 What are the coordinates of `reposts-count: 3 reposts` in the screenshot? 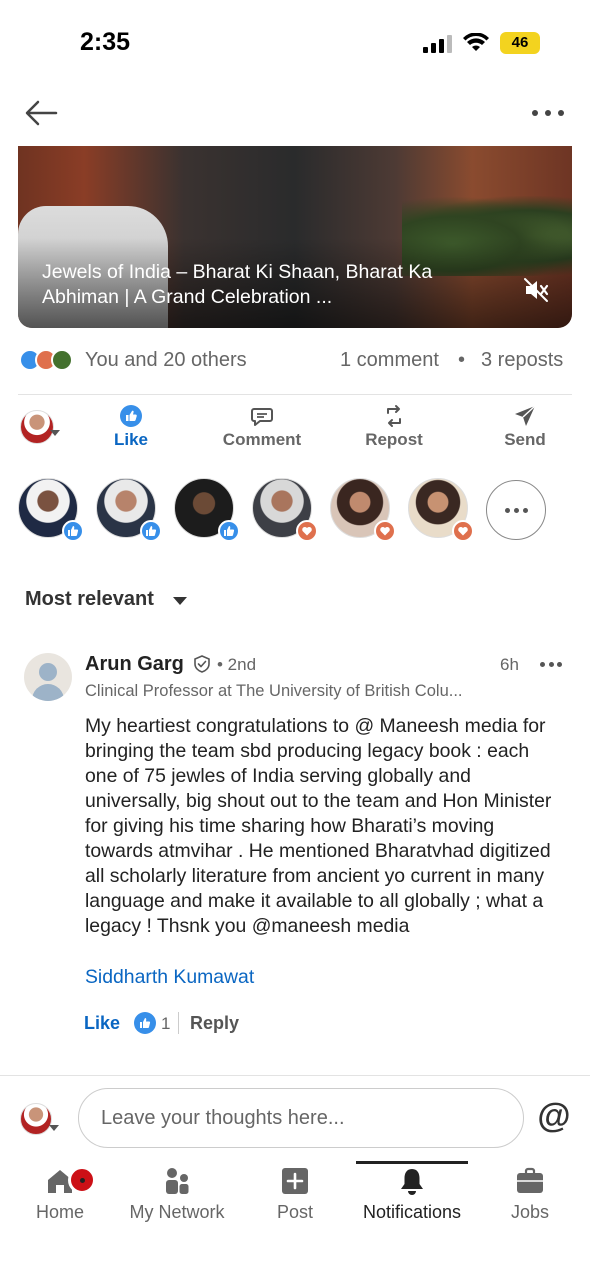 It's located at (522, 360).